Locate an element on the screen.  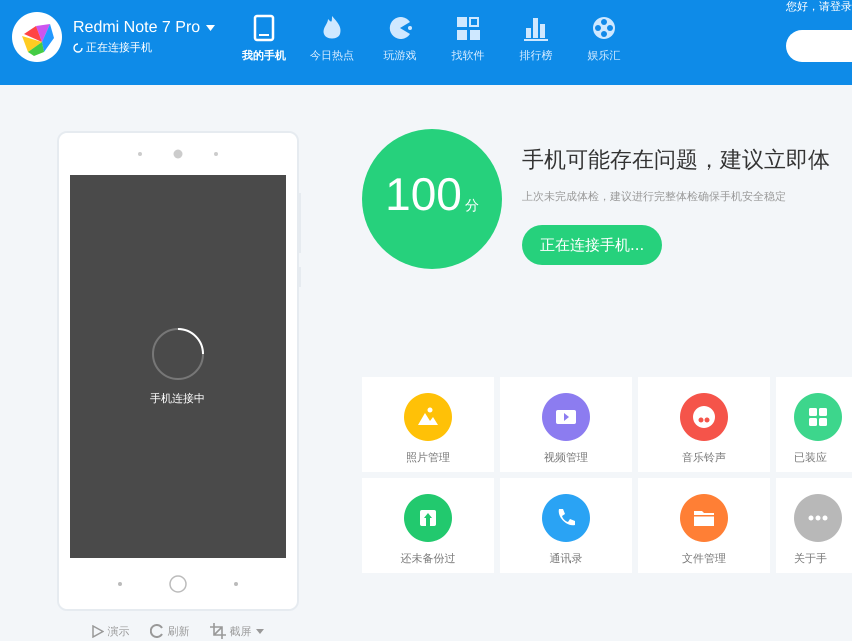
checkup-title: 手机可能存在问题，建议立即体 is located at coordinates (676, 161).